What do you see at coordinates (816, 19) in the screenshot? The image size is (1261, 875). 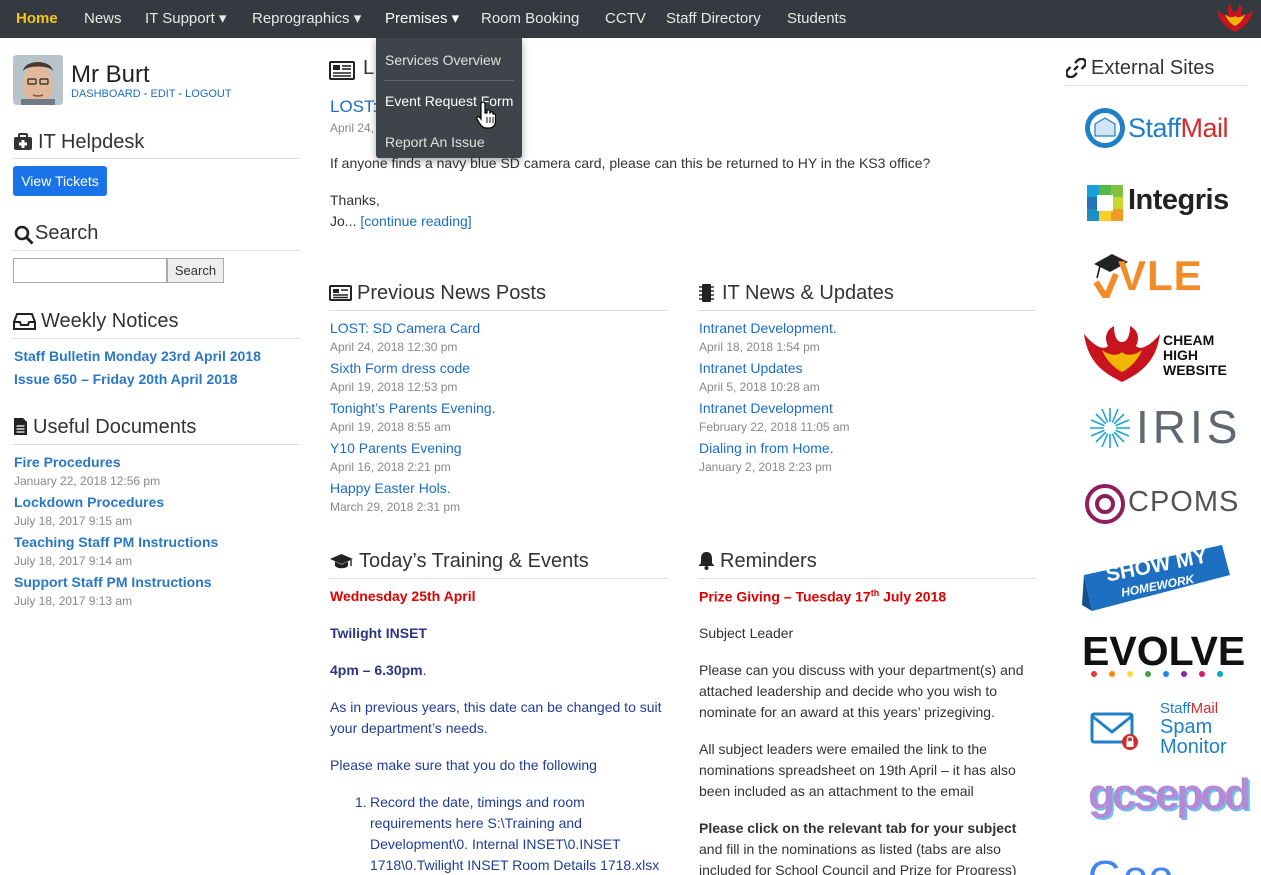 I see `nav-students: Students` at bounding box center [816, 19].